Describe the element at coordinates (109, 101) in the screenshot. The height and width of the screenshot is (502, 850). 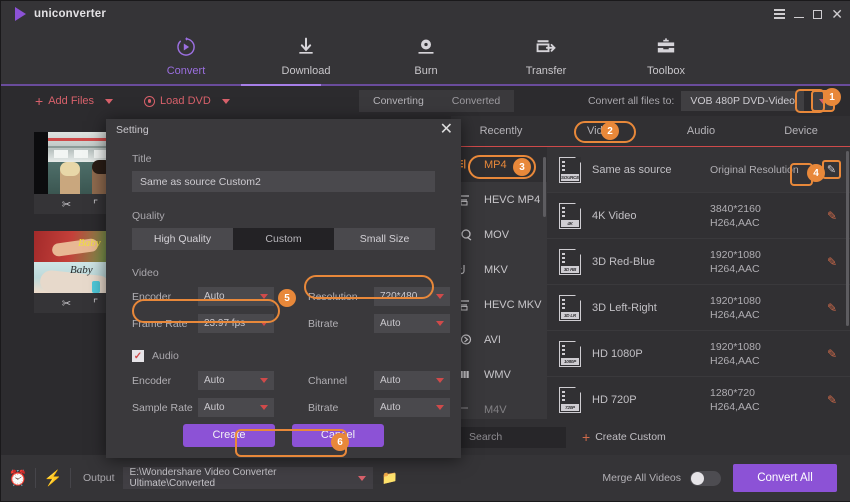
I see `add-files-chevron-down-icon` at that location.